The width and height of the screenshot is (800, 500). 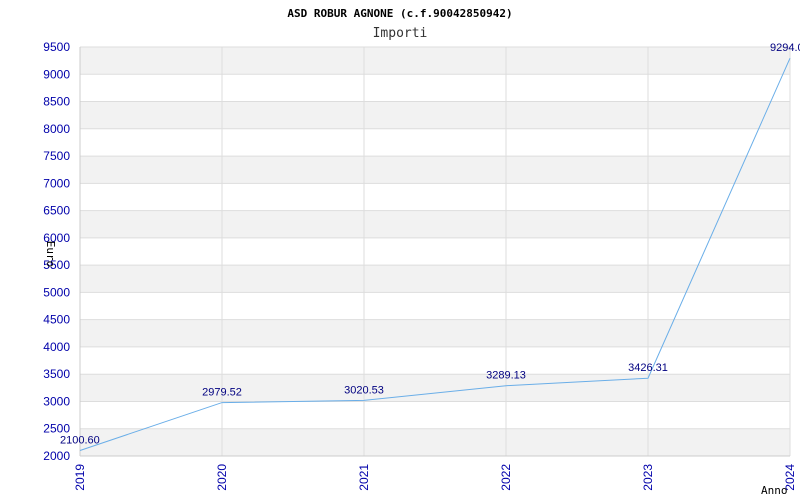 I want to click on x-tick-label: 2023, so click(x=648, y=477).